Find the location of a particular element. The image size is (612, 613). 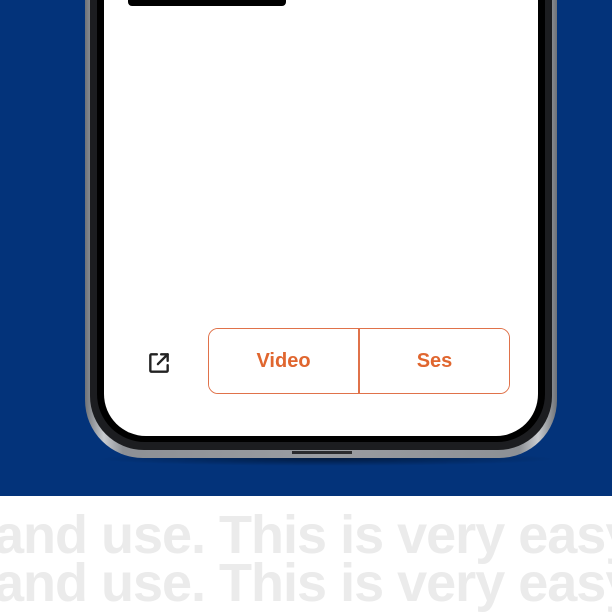

open-in-new-icon is located at coordinates (159, 363).